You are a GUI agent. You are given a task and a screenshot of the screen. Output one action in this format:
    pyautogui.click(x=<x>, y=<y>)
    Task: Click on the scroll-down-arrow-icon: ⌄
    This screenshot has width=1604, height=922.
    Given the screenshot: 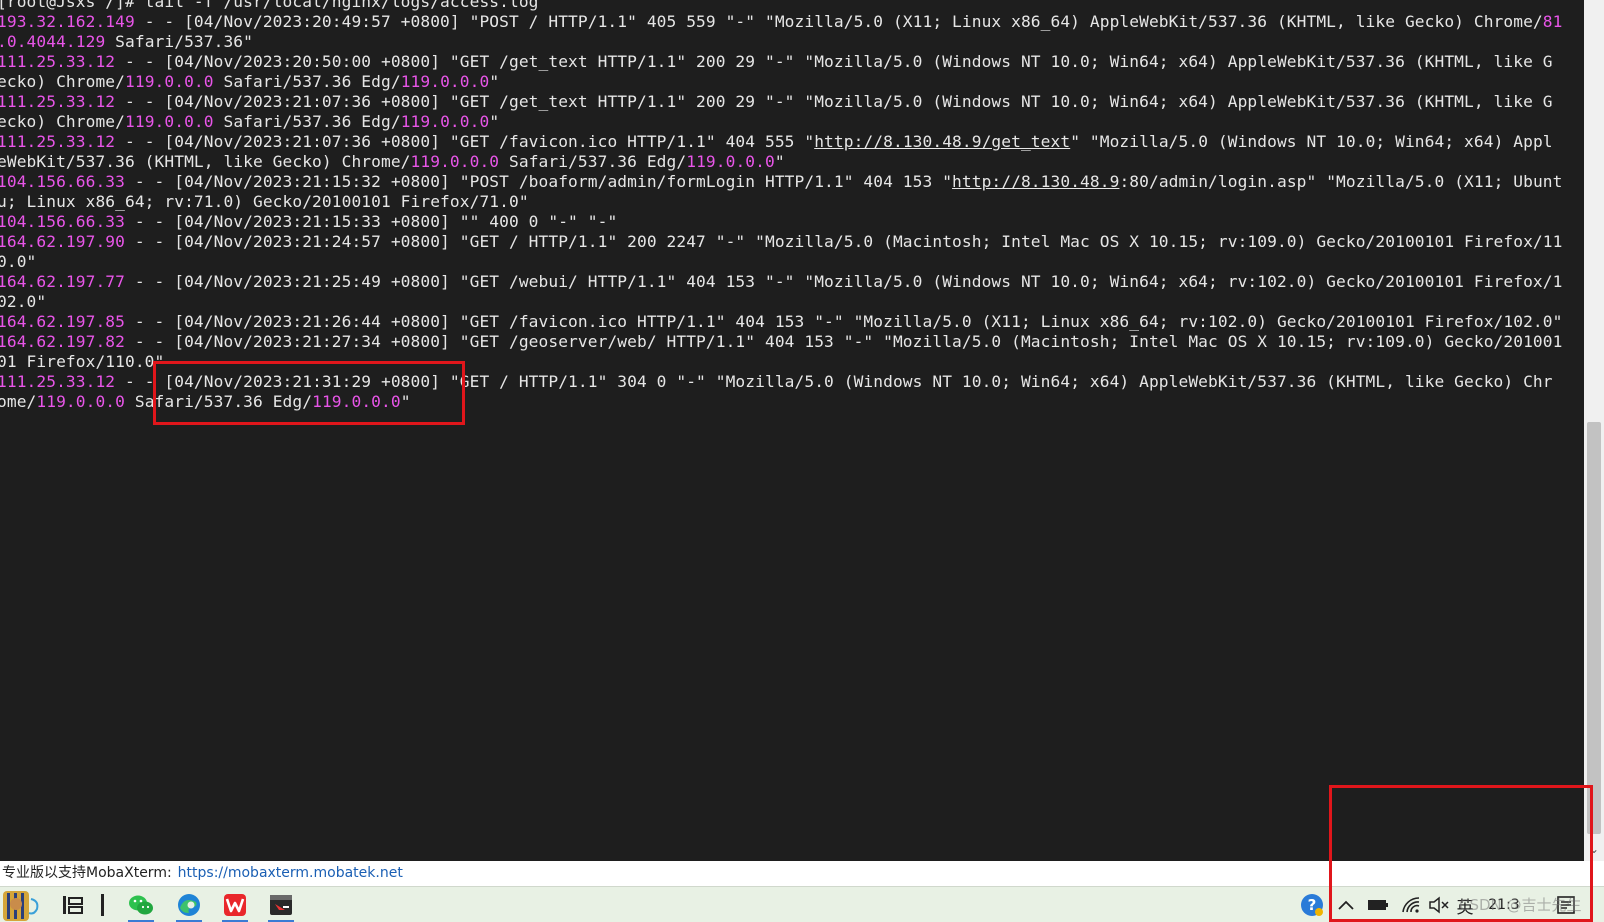 What is the action you would take?
    pyautogui.click(x=1594, y=849)
    